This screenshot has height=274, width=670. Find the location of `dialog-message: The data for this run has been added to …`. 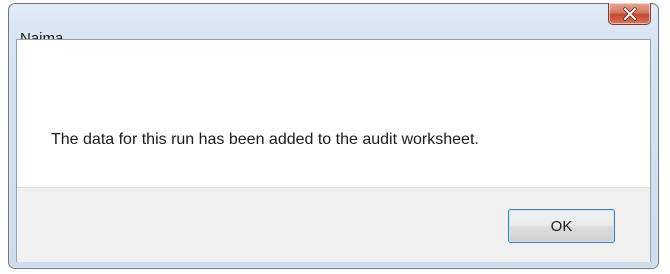

dialog-message: The data for this run has been added to … is located at coordinates (265, 139).